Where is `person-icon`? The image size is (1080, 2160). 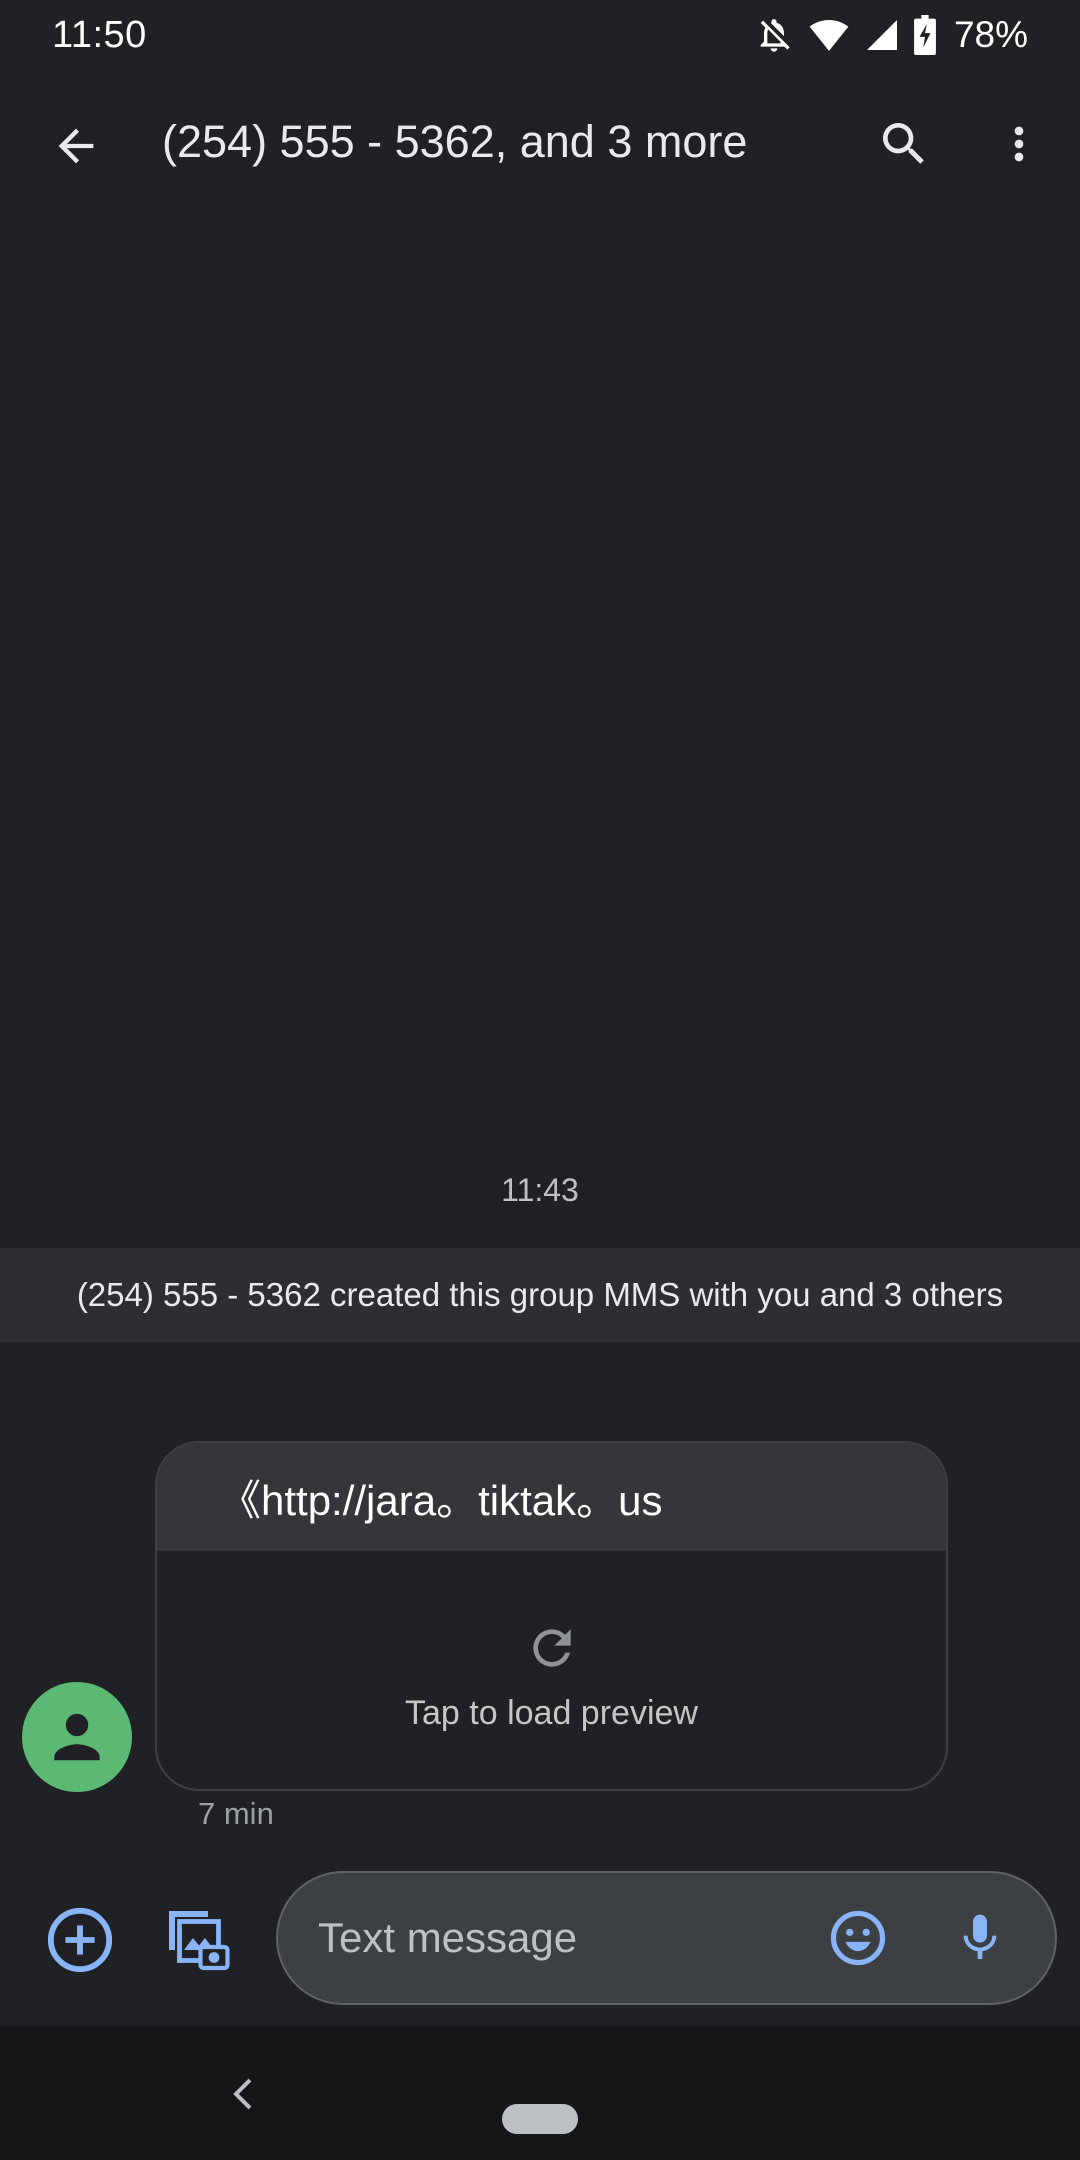 person-icon is located at coordinates (77, 1737).